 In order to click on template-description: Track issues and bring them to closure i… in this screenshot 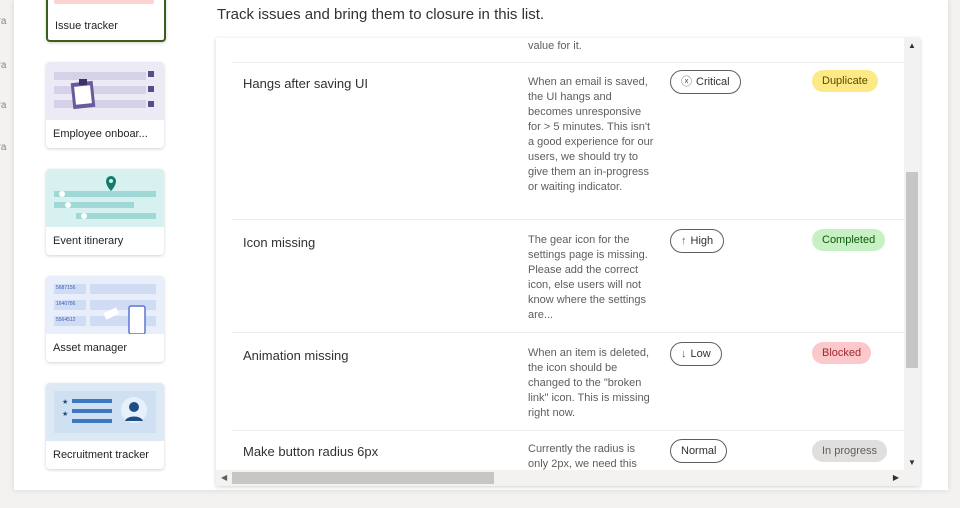, I will do `click(381, 14)`.